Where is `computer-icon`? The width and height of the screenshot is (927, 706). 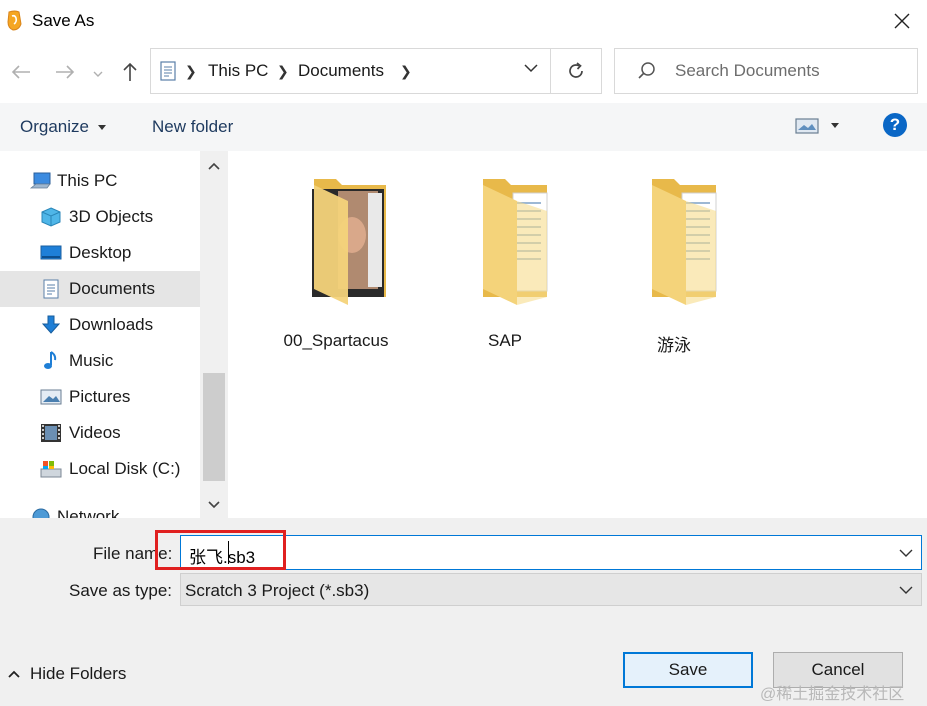 computer-icon is located at coordinates (40, 180).